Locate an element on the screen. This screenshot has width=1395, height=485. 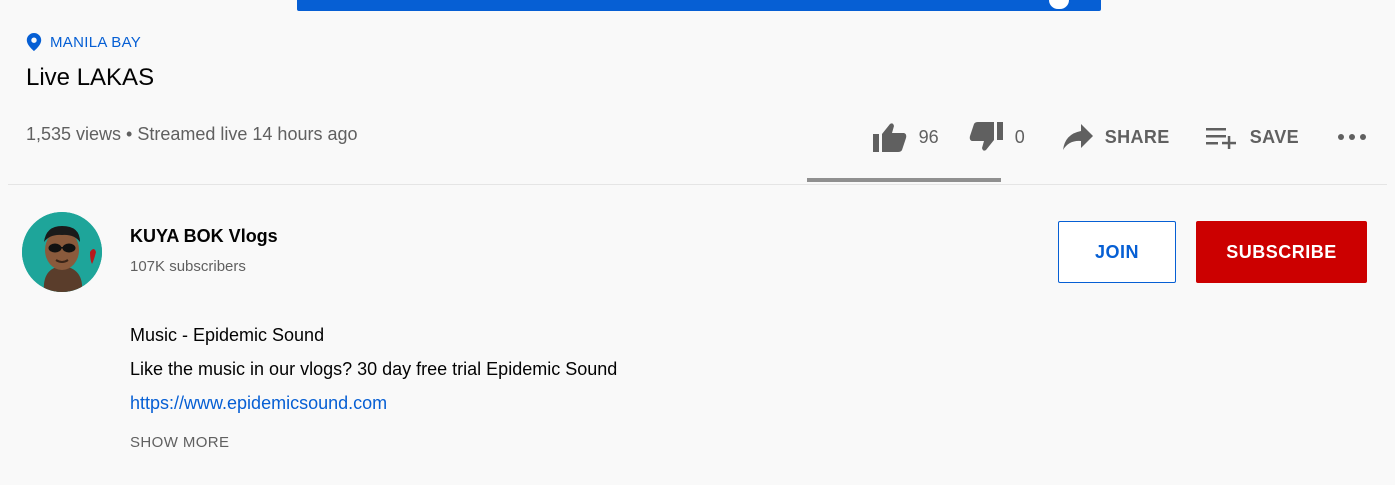
thumbs-down-icon is located at coordinates (986, 137).